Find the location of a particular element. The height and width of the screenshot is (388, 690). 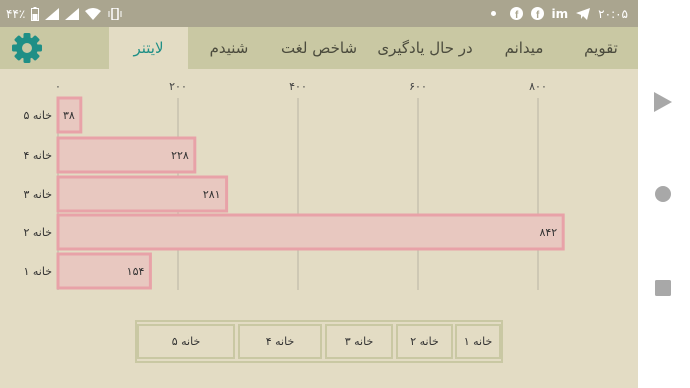

chart-legend: خانه ۱ خانه ۲ خانه ۳ خانه ۴ خانه ۵ is located at coordinates (319, 341).